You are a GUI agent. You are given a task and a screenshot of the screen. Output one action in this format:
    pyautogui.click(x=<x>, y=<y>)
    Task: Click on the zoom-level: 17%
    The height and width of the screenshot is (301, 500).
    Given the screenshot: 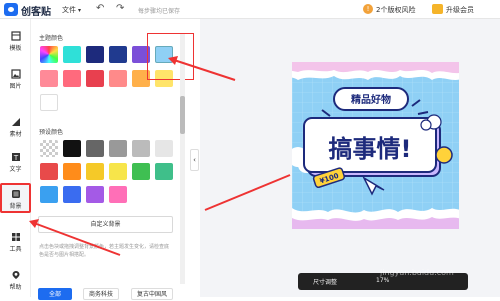 What is the action you would take?
    pyautogui.click(x=382, y=280)
    